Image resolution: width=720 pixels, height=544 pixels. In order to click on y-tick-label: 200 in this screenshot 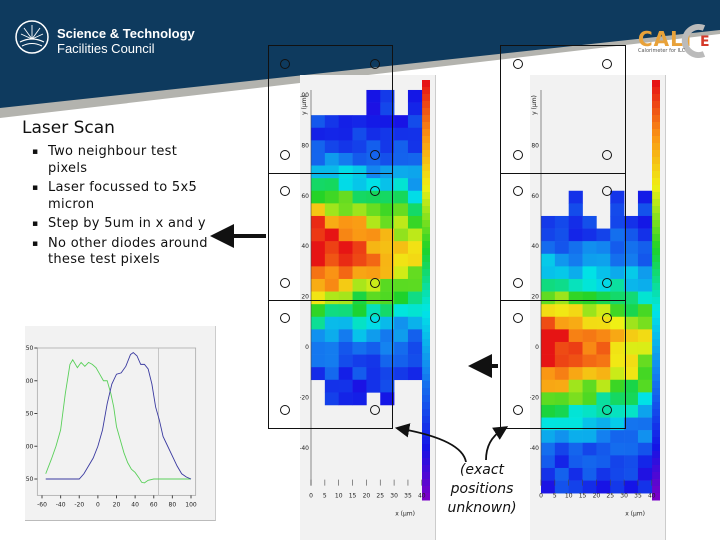, I will do `click(29, 381)`.